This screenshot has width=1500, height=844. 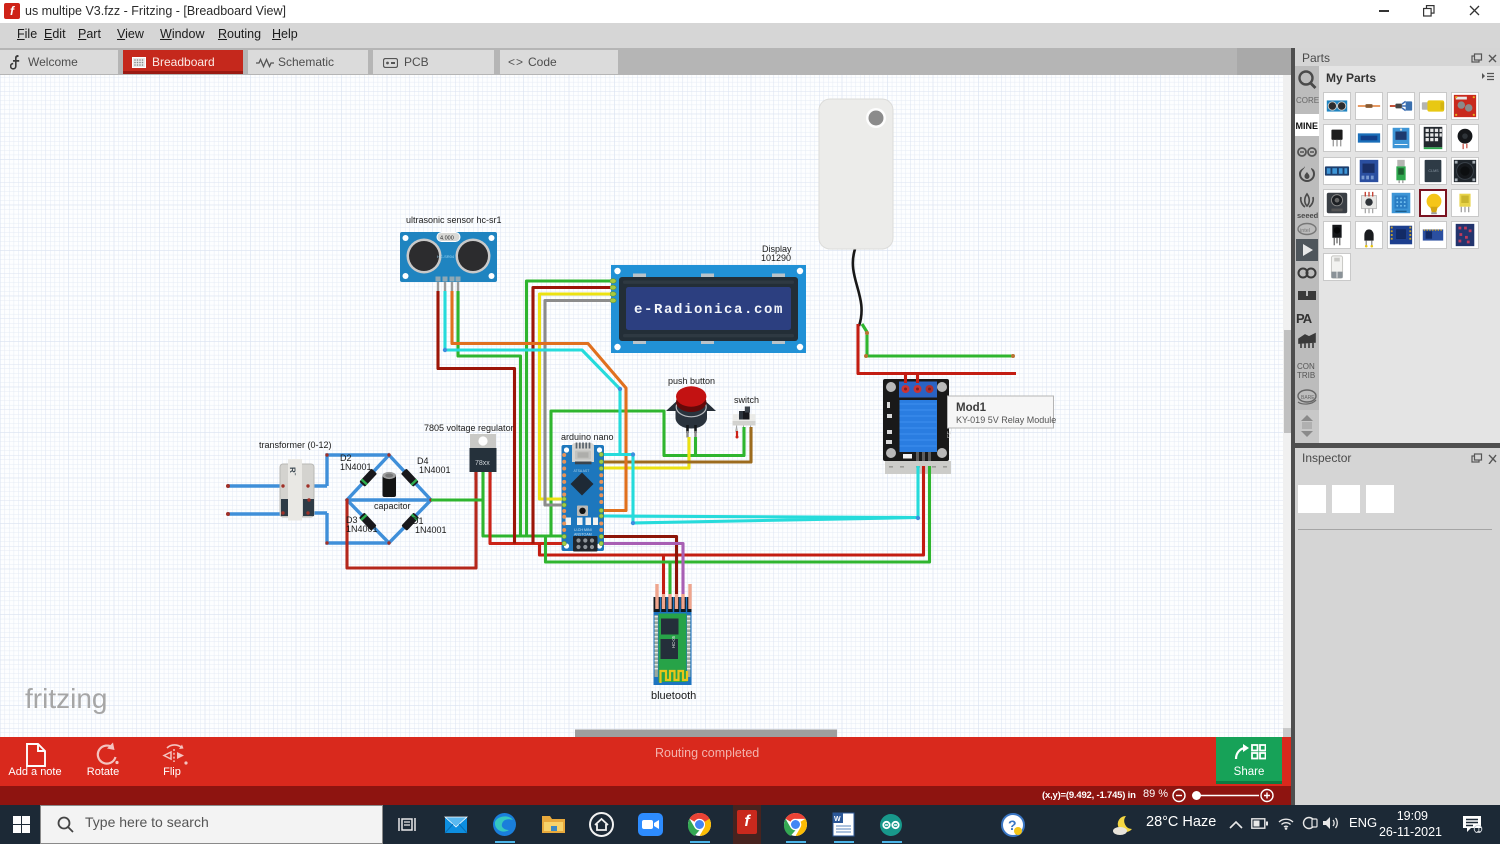 I want to click on svg-text: Mod1, so click(x=971, y=408).